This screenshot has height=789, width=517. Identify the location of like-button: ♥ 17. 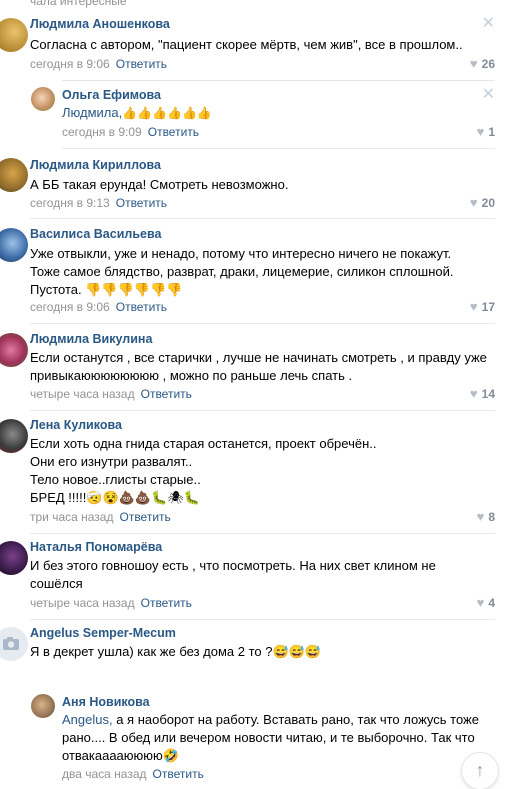
(482, 306).